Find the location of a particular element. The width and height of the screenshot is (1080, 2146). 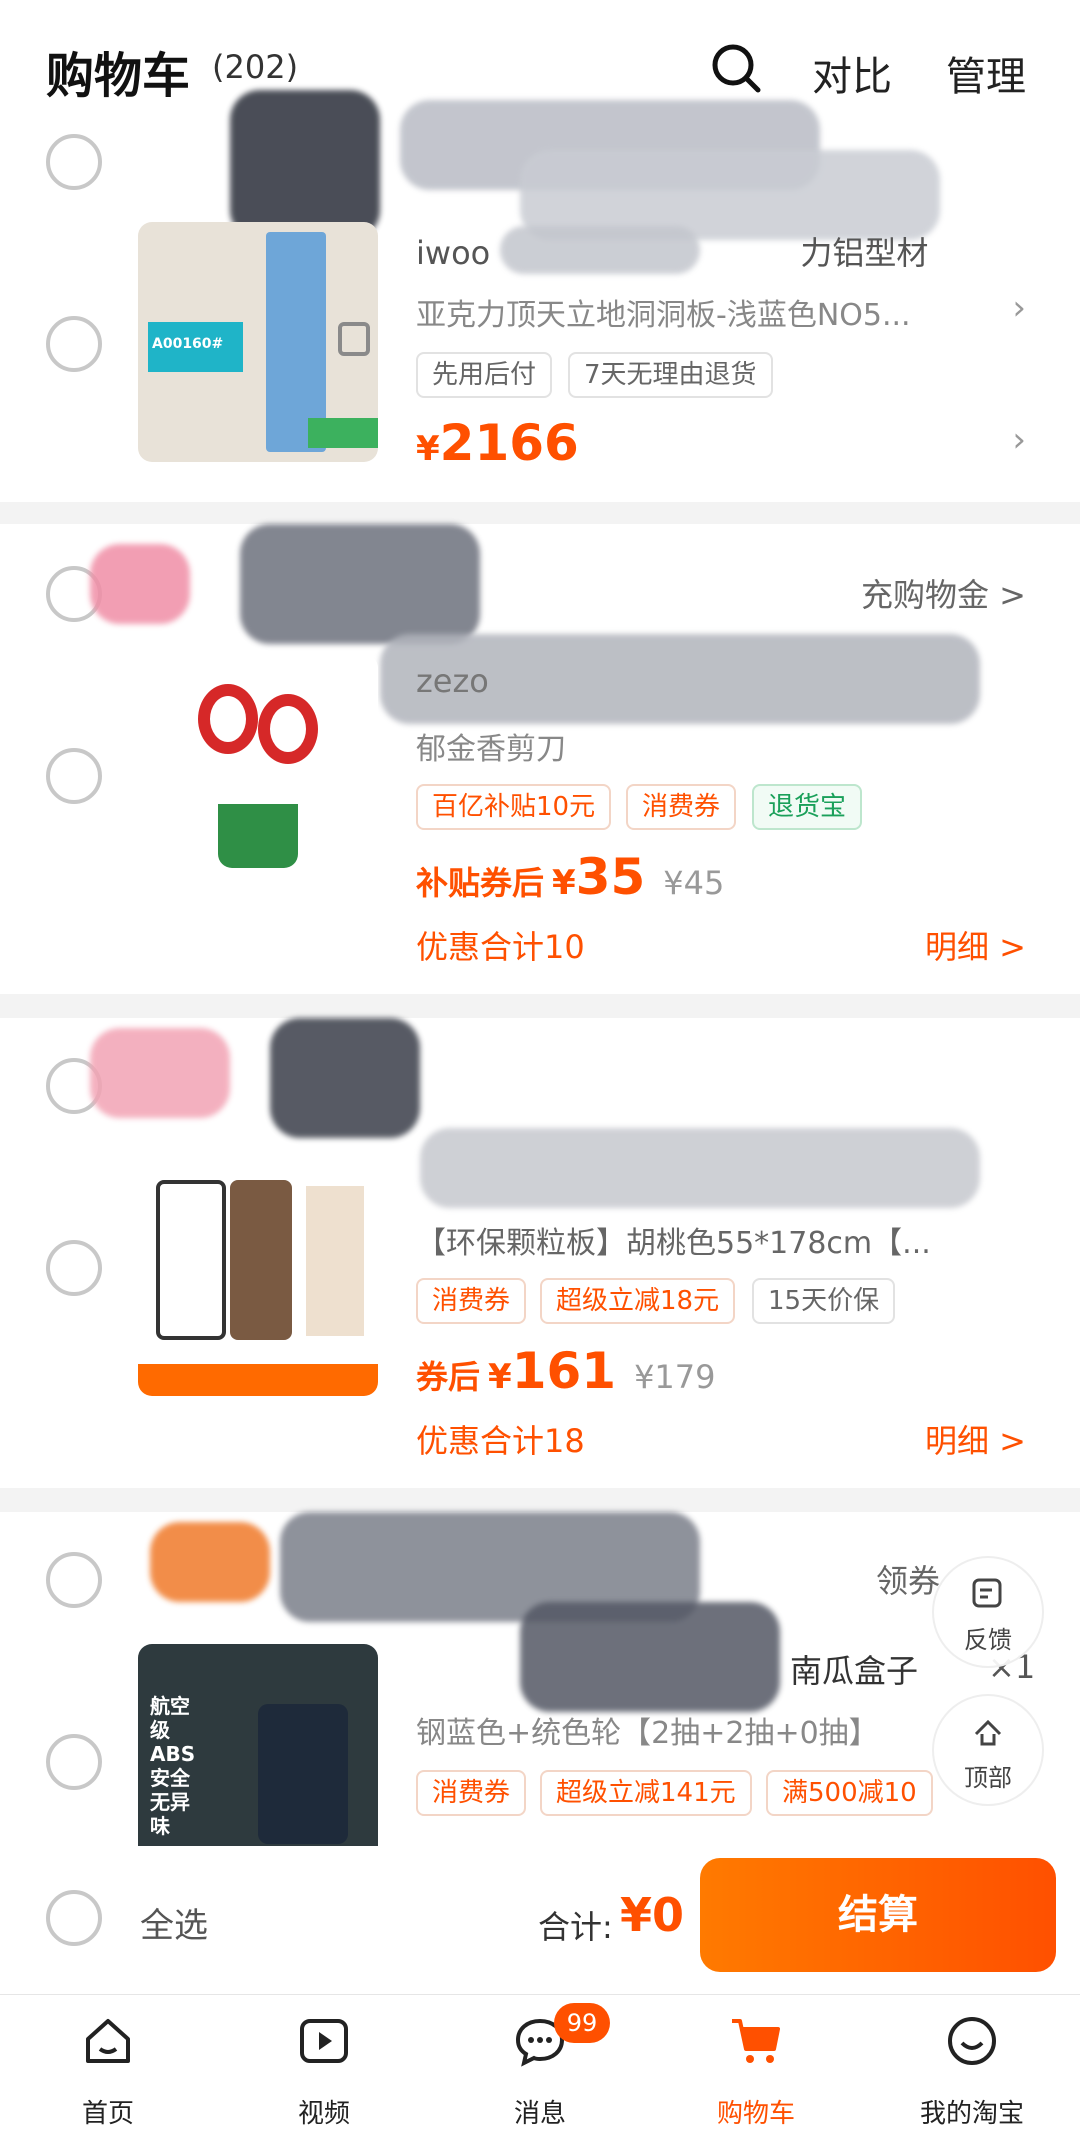

product-price: 161 is located at coordinates (564, 1371).